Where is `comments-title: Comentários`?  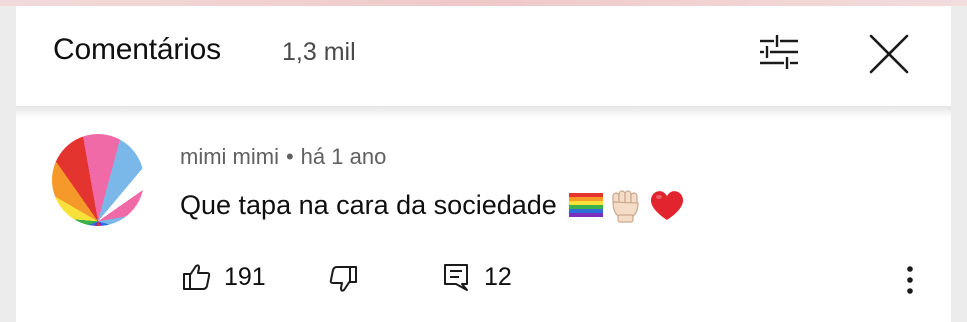
comments-title: Comentários is located at coordinates (137, 49).